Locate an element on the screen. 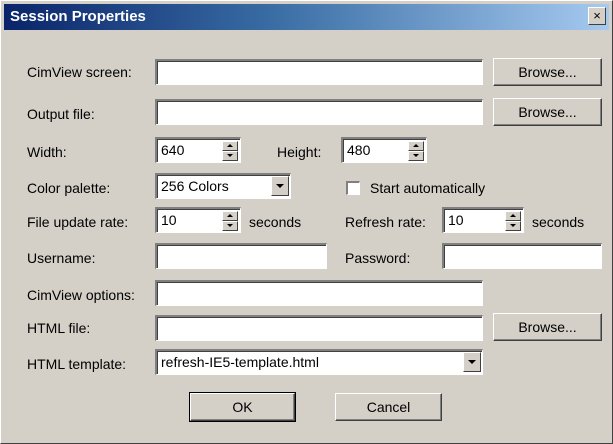 The height and width of the screenshot is (444, 613). cimview-screen-input is located at coordinates (319, 72).